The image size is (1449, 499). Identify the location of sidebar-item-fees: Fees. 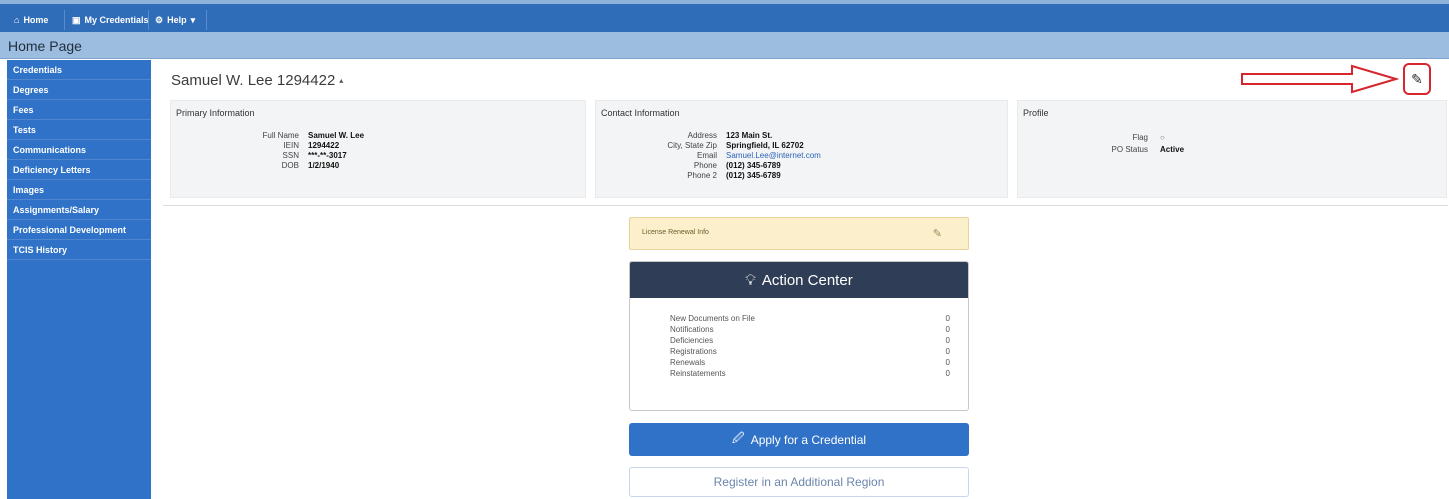
(79, 110).